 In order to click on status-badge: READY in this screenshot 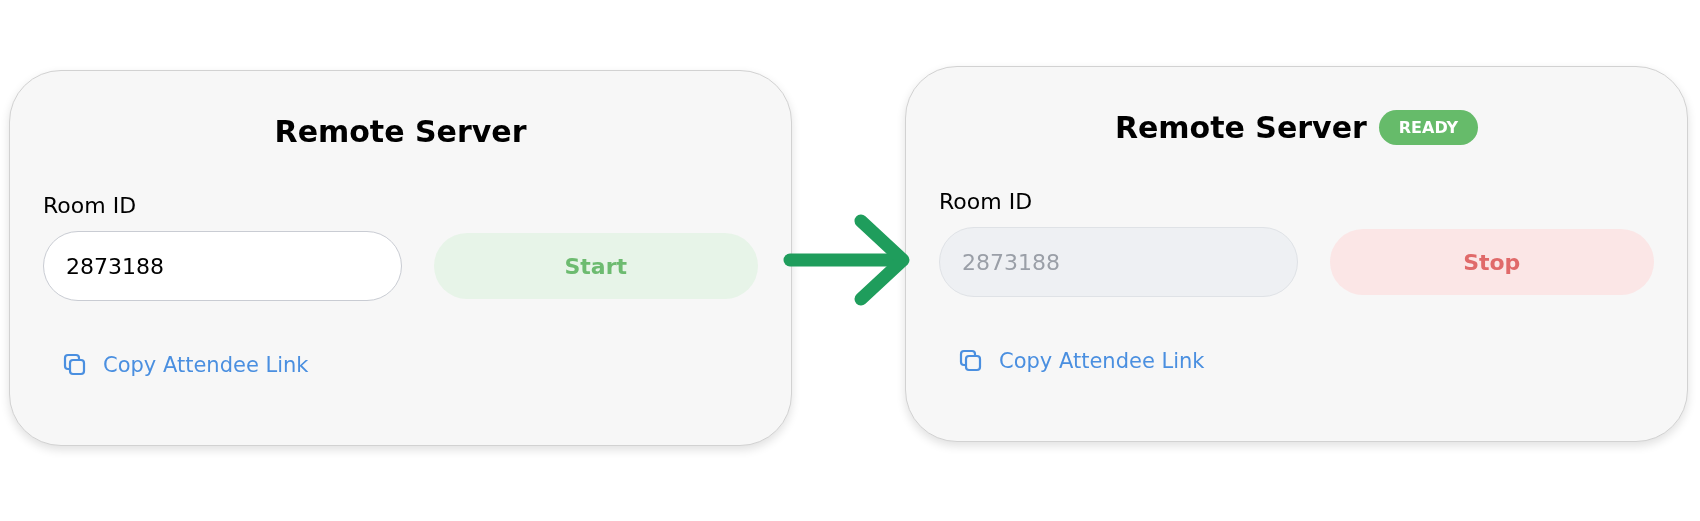, I will do `click(1428, 127)`.